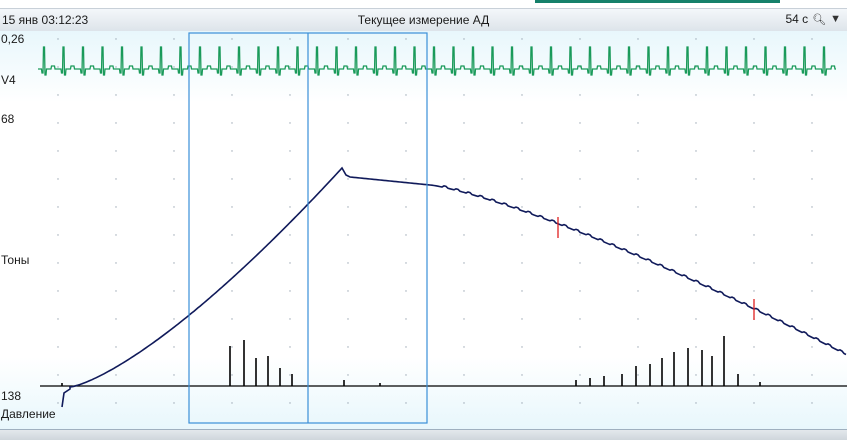 The height and width of the screenshot is (440, 847). Describe the element at coordinates (15, 260) in the screenshot. I see `tones-channel-label: Тоны` at that location.